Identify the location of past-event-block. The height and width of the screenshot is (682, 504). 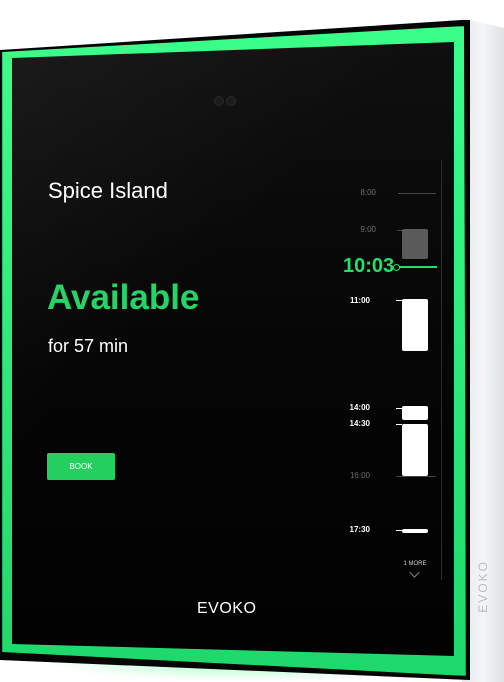
(415, 244).